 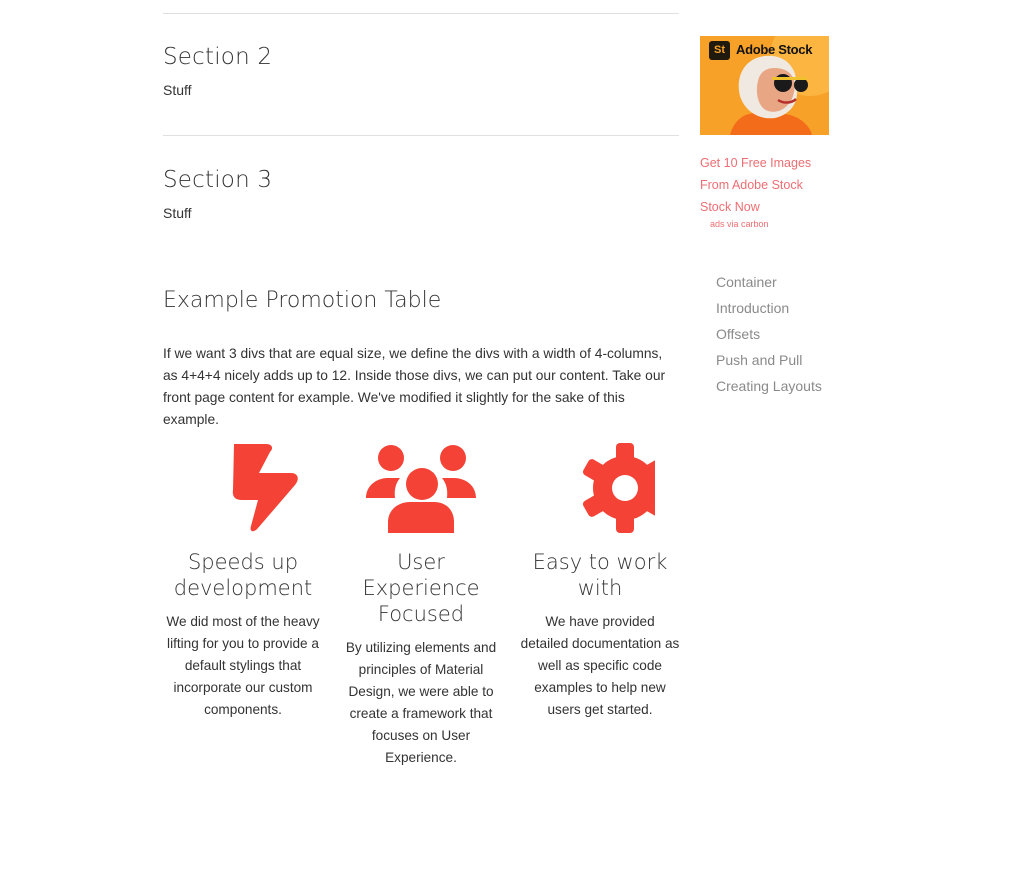 I want to click on ad-brand: Adobe Stock, so click(x=774, y=49).